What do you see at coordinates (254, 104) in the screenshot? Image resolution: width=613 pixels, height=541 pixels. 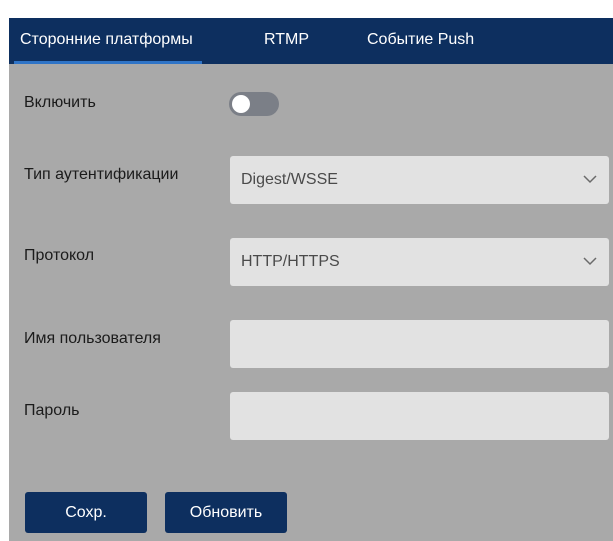 I see `enable-toggle` at bounding box center [254, 104].